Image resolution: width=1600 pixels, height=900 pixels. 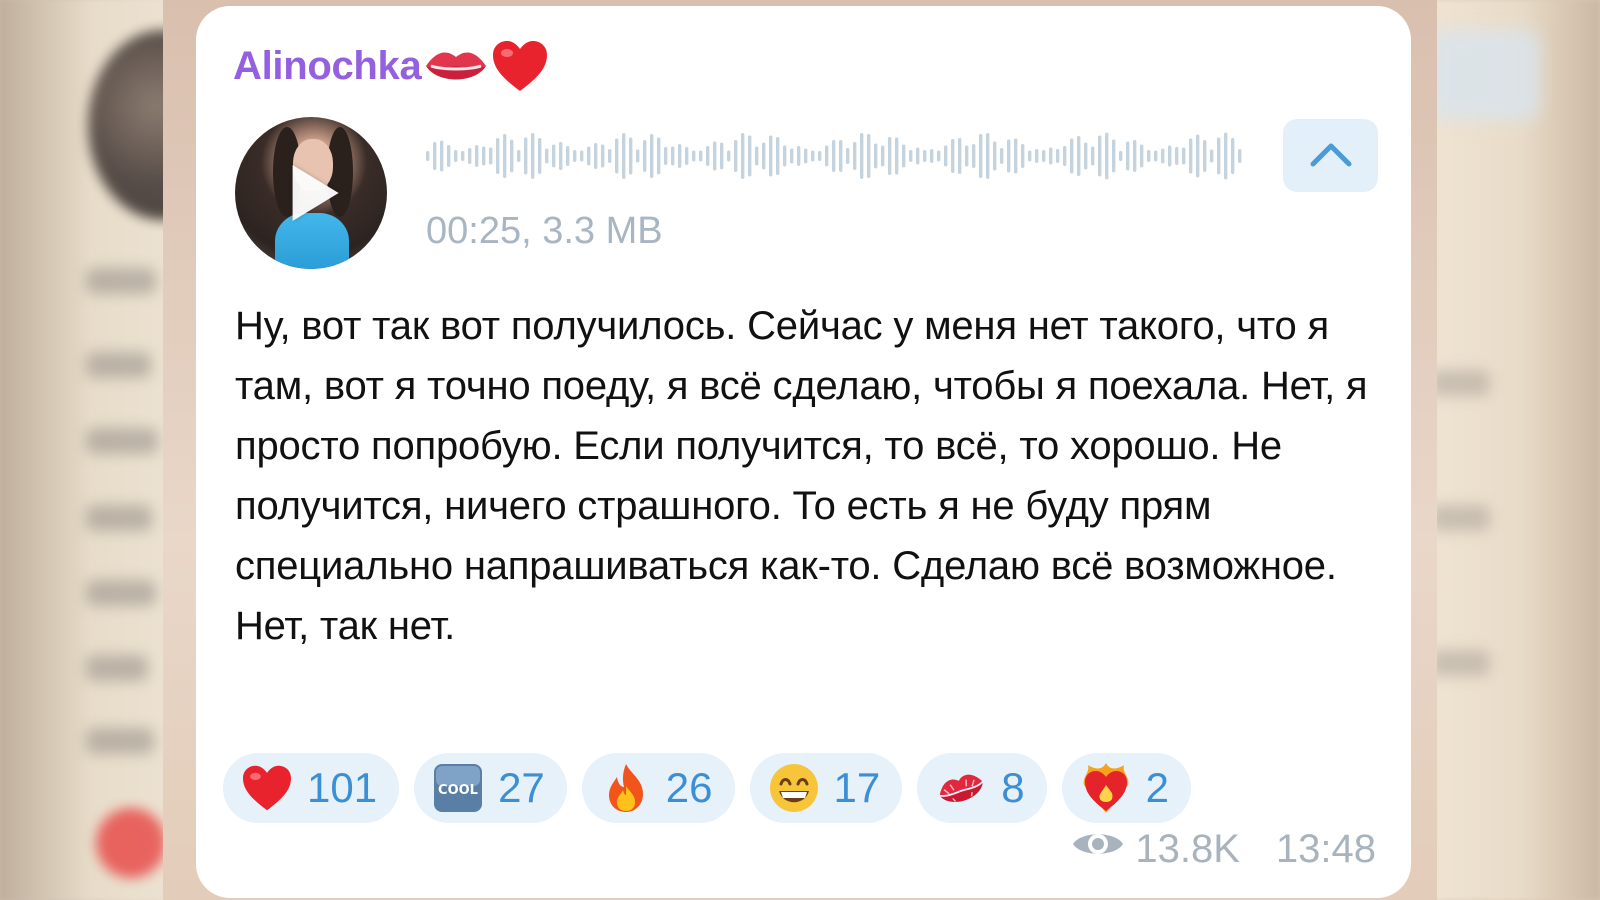 What do you see at coordinates (658, 788) in the screenshot?
I see `reaction-fire: 26` at bounding box center [658, 788].